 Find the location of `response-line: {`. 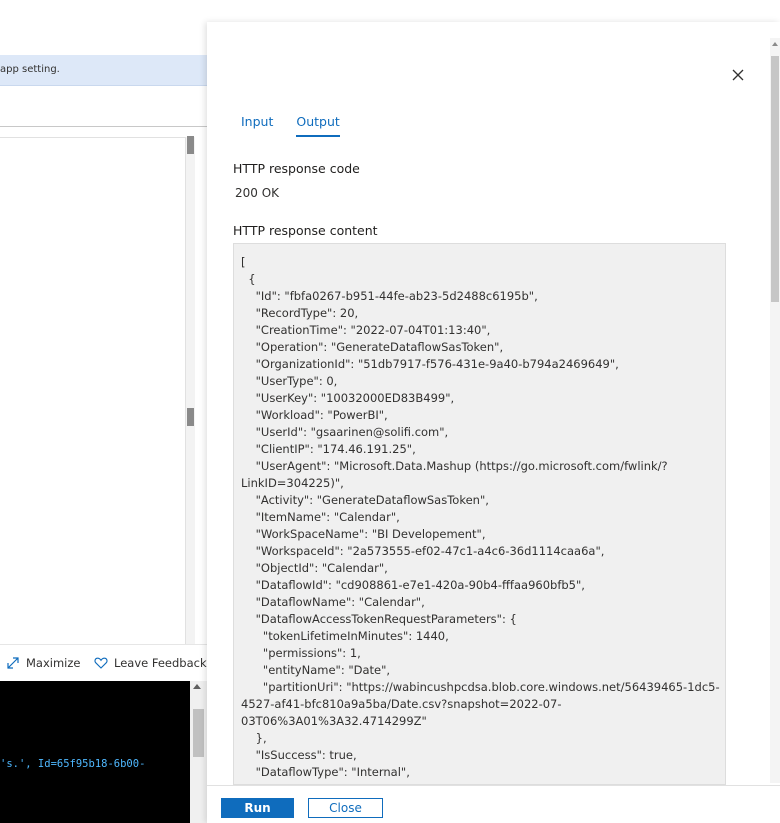

response-line: { is located at coordinates (248, 279).